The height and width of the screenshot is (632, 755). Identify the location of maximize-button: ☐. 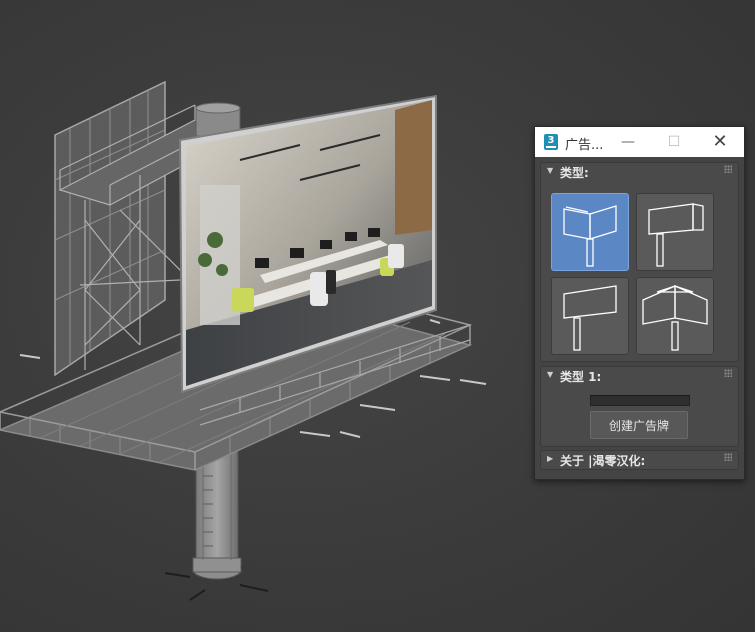
(674, 142).